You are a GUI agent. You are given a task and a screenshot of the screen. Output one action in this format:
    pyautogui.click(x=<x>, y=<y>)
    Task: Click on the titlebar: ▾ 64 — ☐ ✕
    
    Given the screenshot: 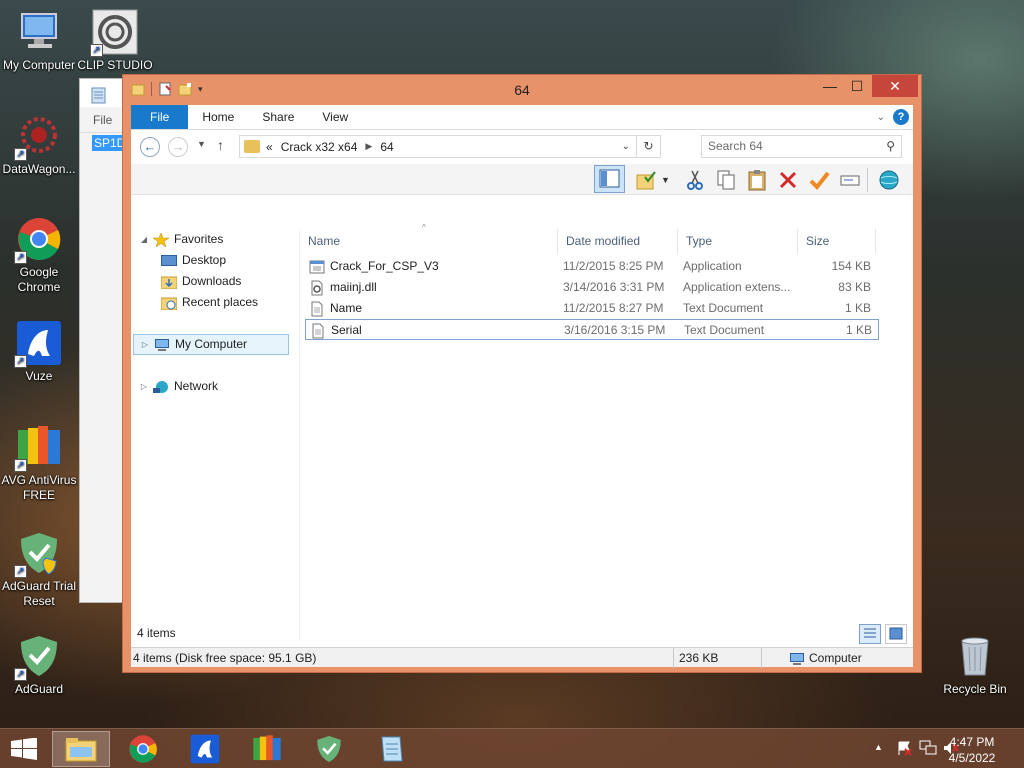 What is the action you would take?
    pyautogui.click(x=522, y=90)
    